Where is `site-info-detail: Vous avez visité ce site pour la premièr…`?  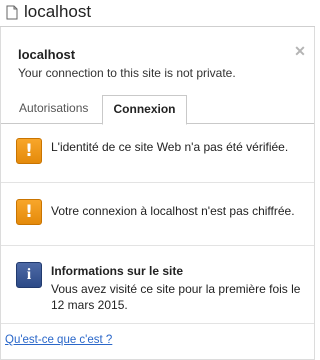
site-info-detail: Vous avez visité ce site pour la premièr… is located at coordinates (176, 297).